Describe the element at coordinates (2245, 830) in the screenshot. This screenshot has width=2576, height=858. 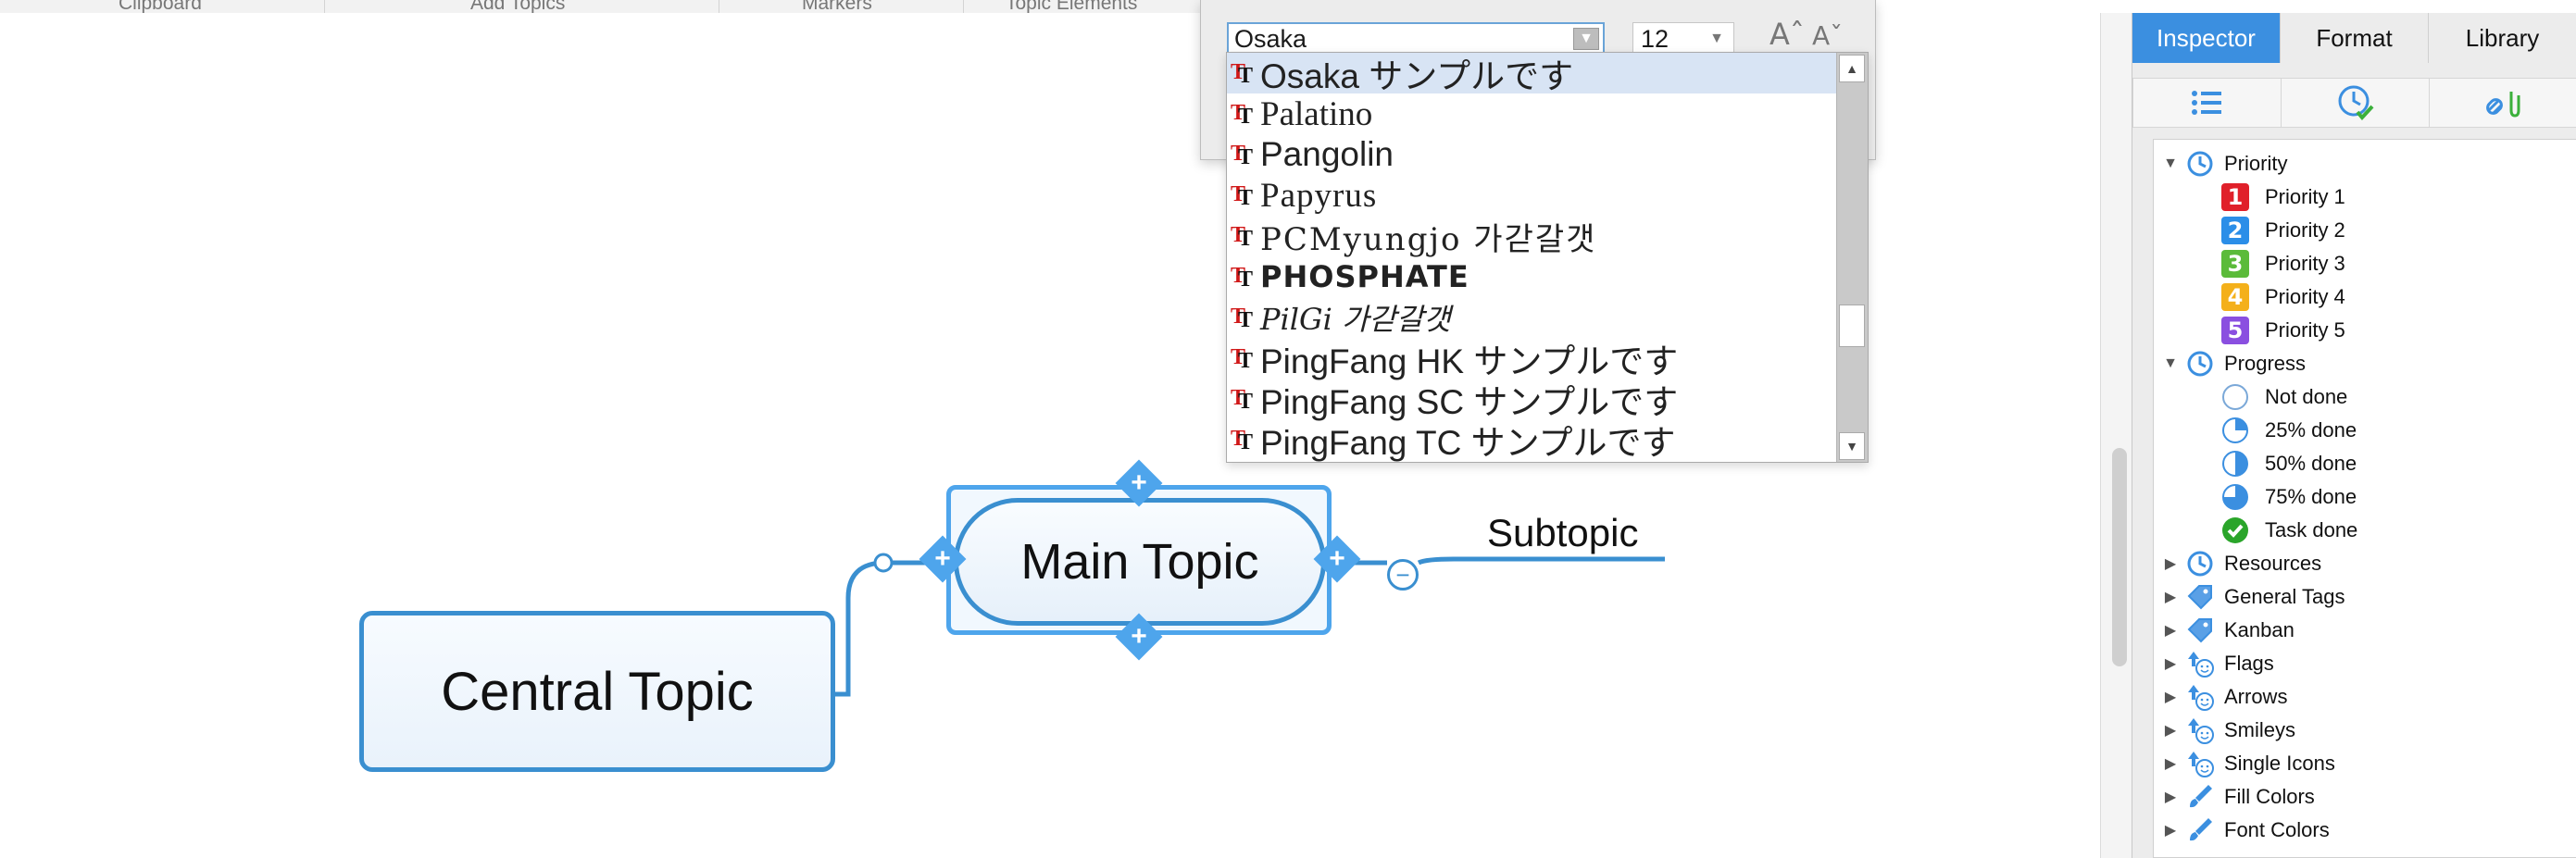
I see `tree-group-font-colors: ▶ Font Colors` at that location.